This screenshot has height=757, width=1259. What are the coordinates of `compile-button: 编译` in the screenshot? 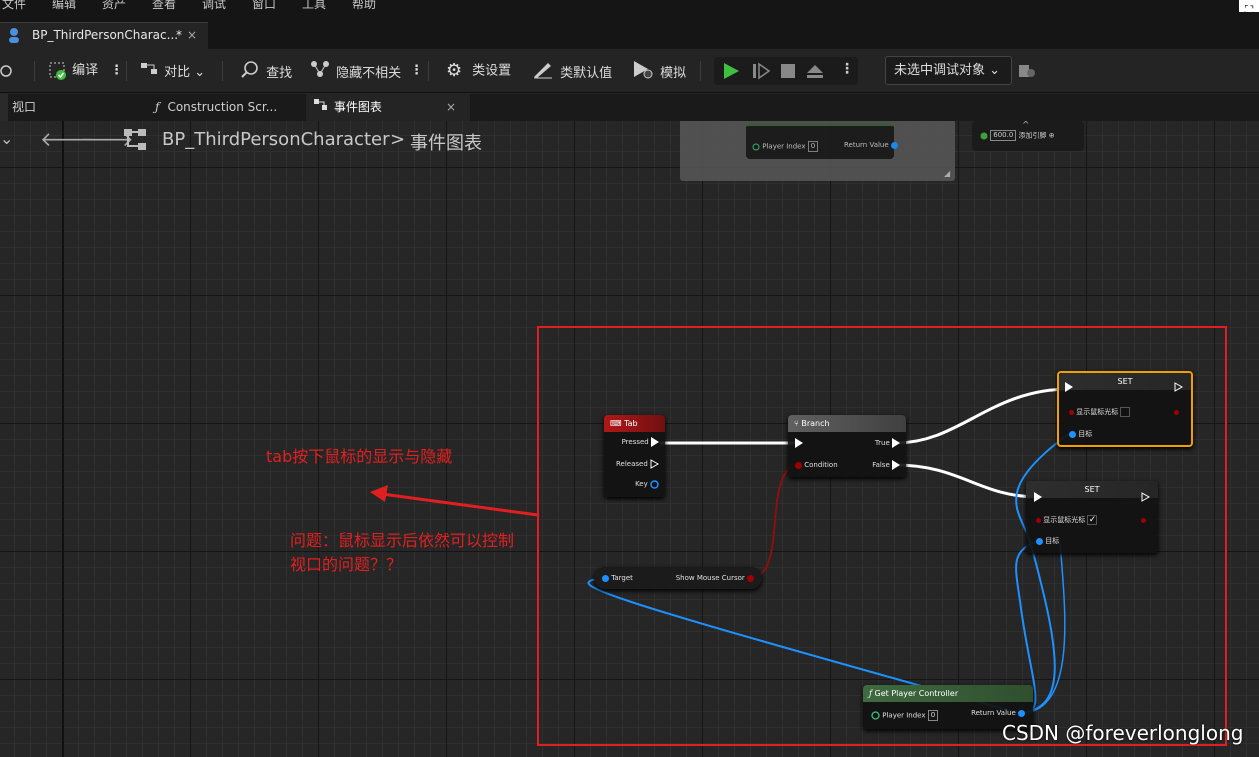 It's located at (73, 71).